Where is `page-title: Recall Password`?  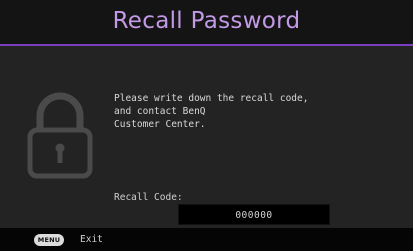
page-title: Recall Password is located at coordinates (206, 21).